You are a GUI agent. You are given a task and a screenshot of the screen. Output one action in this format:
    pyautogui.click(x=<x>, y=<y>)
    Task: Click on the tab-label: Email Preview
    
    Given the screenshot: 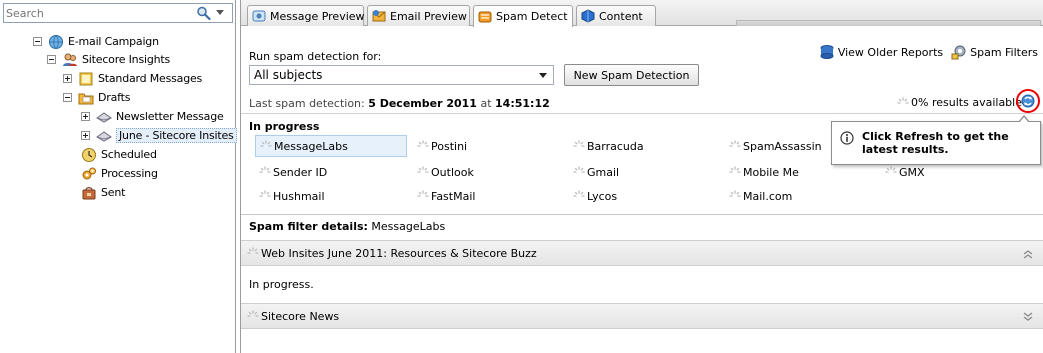 What is the action you would take?
    pyautogui.click(x=428, y=16)
    